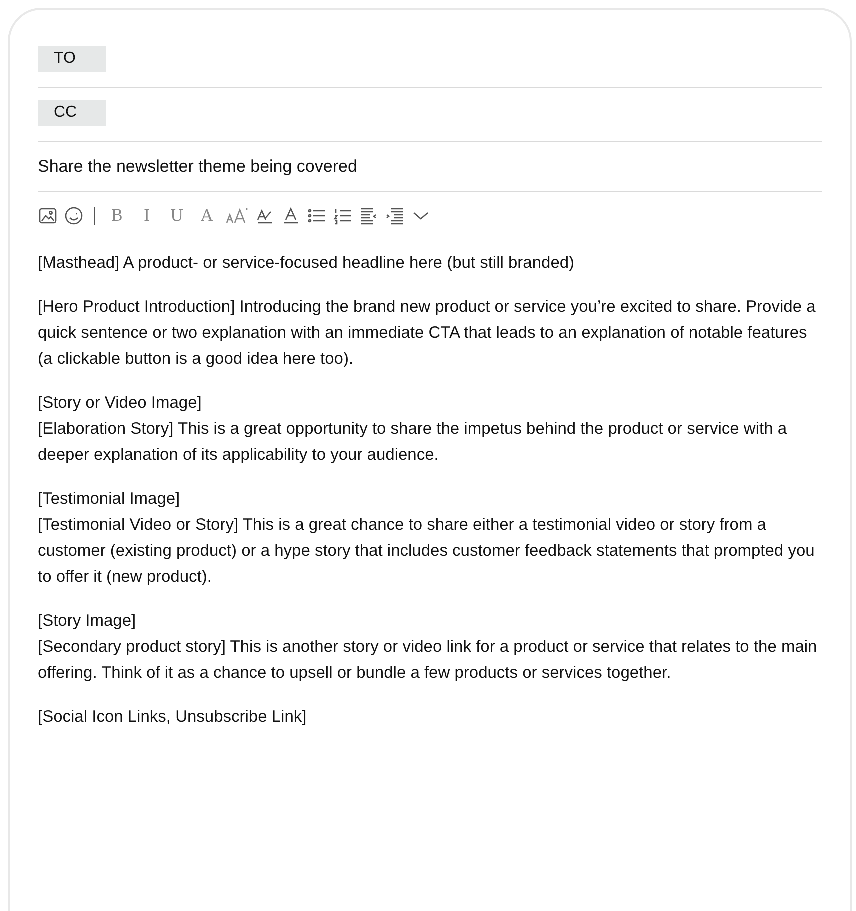 This screenshot has width=856, height=911. What do you see at coordinates (291, 216) in the screenshot?
I see `font-color-icon` at bounding box center [291, 216].